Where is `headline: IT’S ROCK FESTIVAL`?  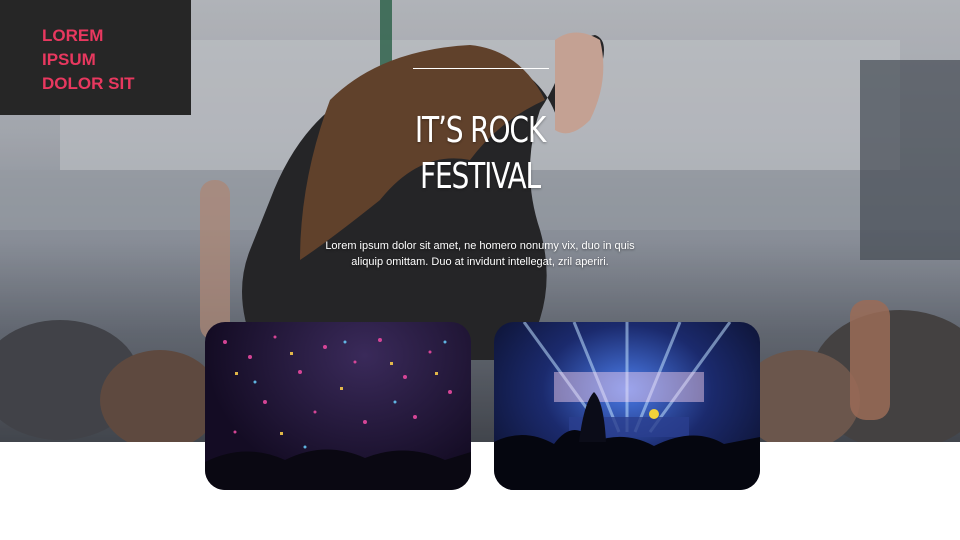
headline: IT’S ROCK FESTIVAL is located at coordinates (480, 154).